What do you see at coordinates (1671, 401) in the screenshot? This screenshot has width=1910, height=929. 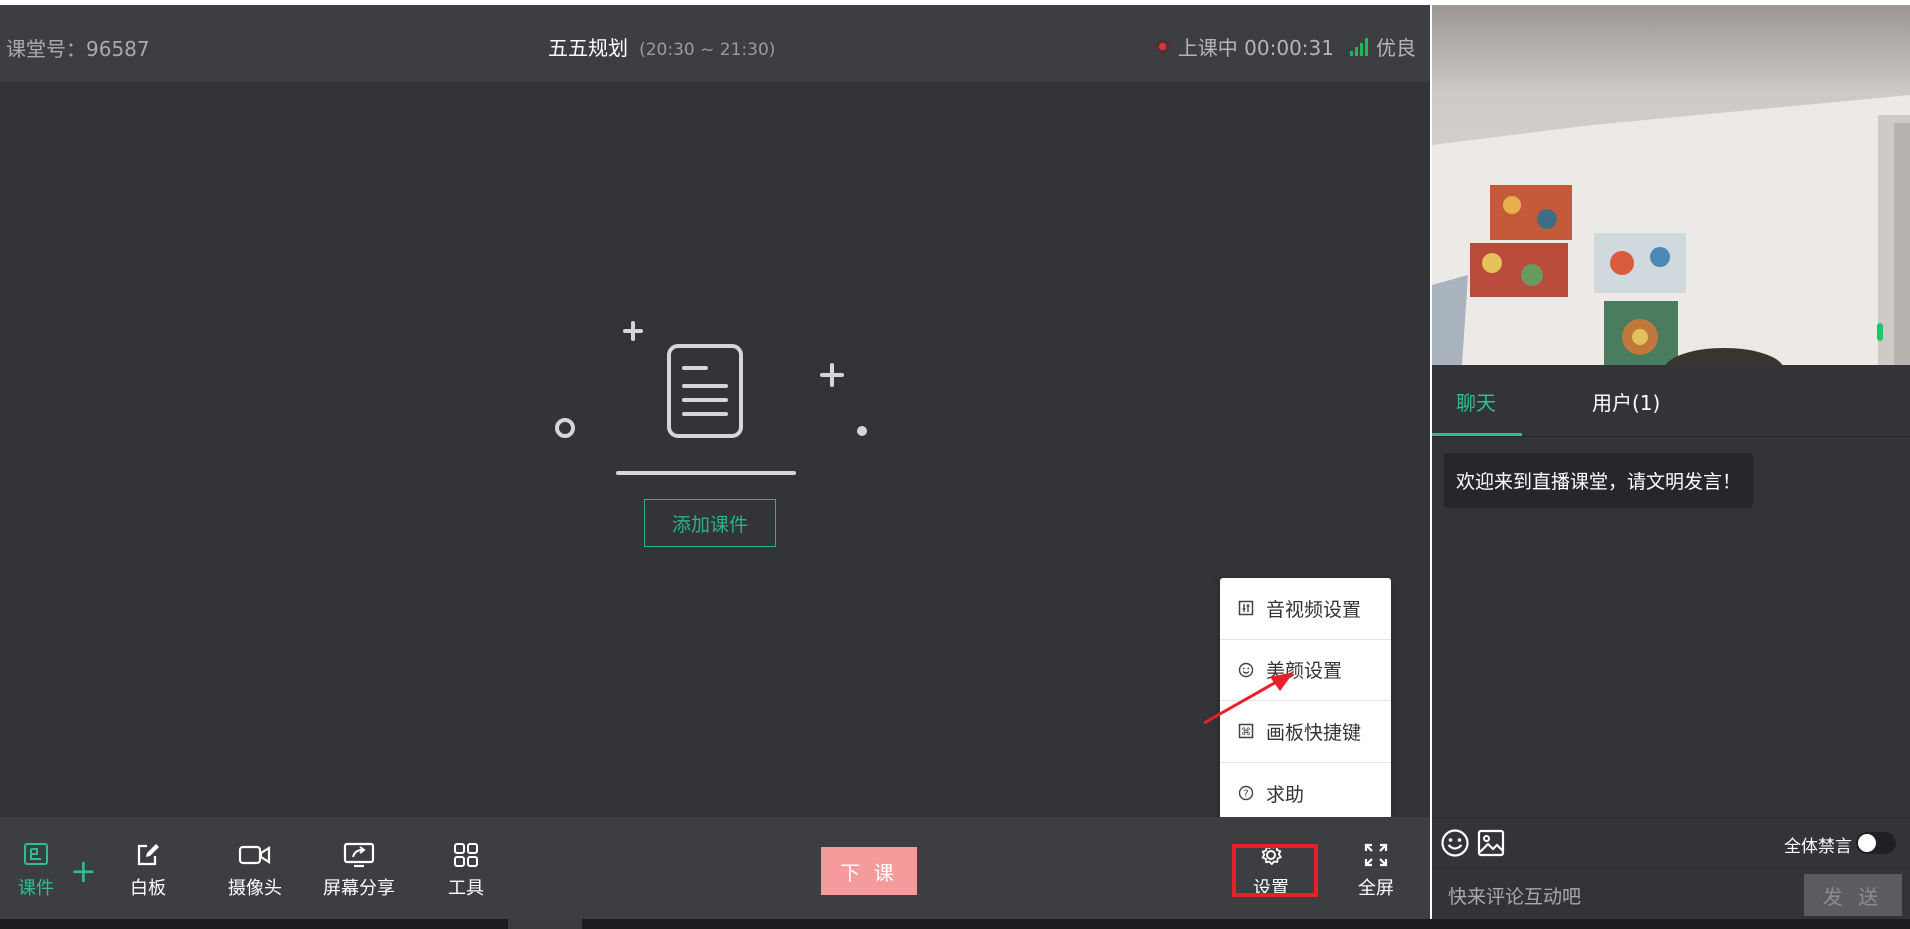 I see `chat-tabs: 聊天 用户(1)` at bounding box center [1671, 401].